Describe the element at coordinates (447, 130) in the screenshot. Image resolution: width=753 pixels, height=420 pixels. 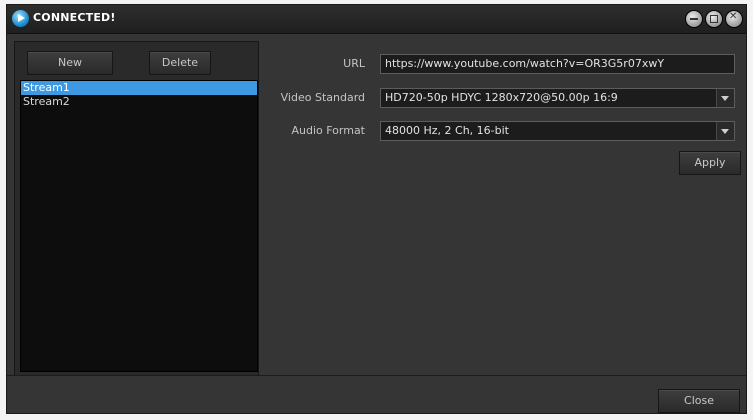
I see `audio-format-value: 48000 Hz, 2 Ch, 16-bit` at that location.